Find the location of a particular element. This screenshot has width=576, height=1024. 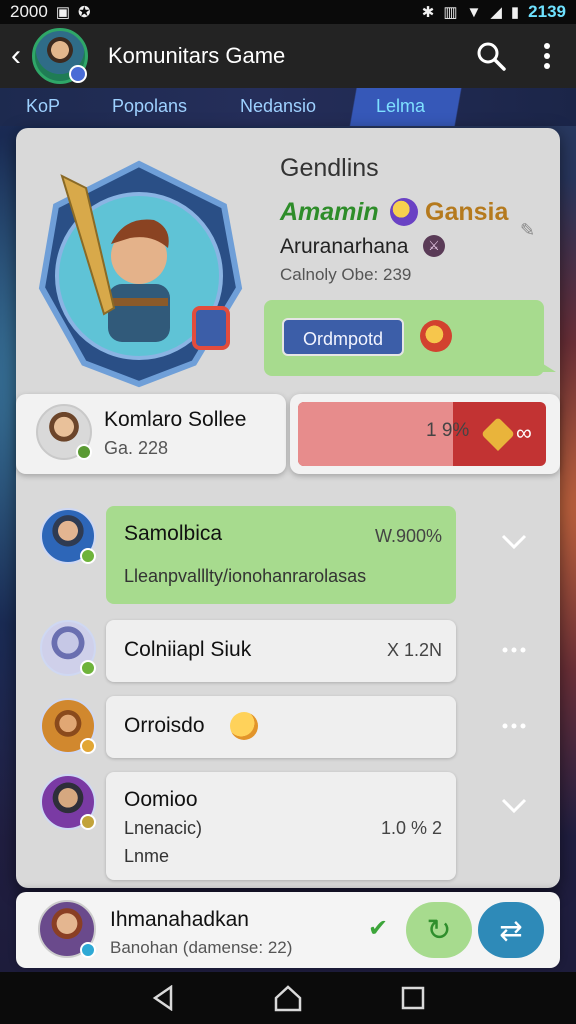

wifi-icon: ▼ is located at coordinates (474, 12).